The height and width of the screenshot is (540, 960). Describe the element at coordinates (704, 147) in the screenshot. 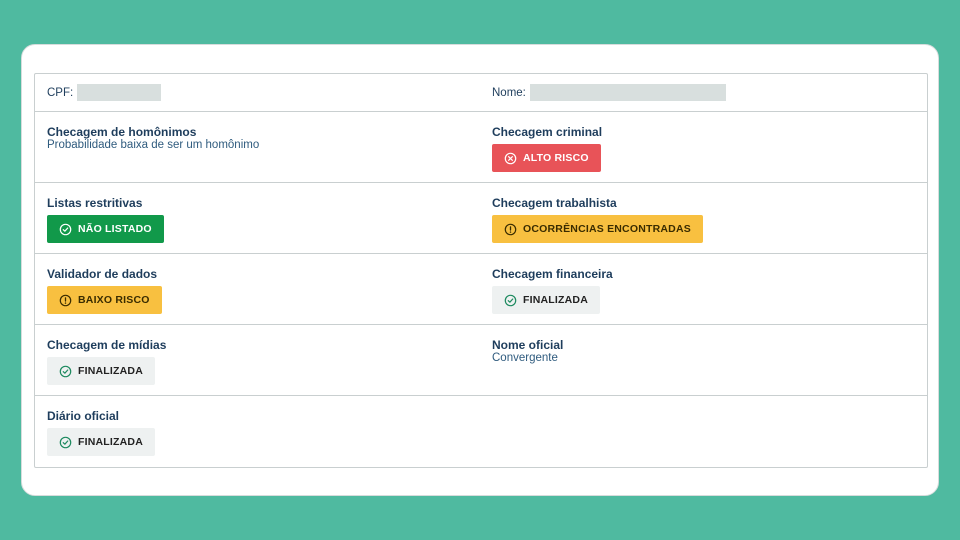

I see `criminal-cell: Checagem criminal ALTO RISCO` at that location.